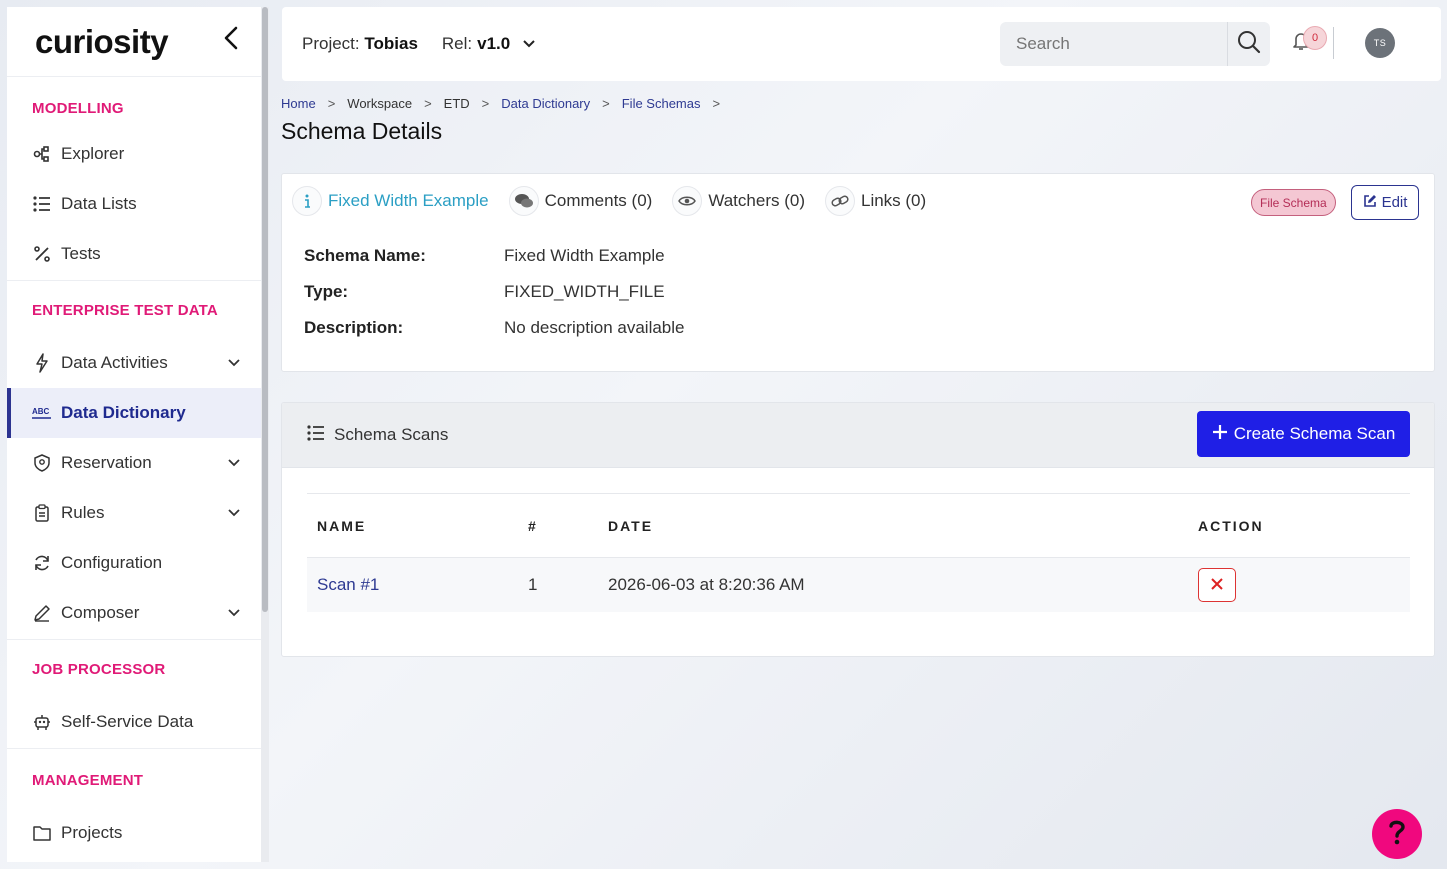 The height and width of the screenshot is (869, 1447). What do you see at coordinates (112, 562) in the screenshot?
I see `sidebar-item-label: Configuration` at bounding box center [112, 562].